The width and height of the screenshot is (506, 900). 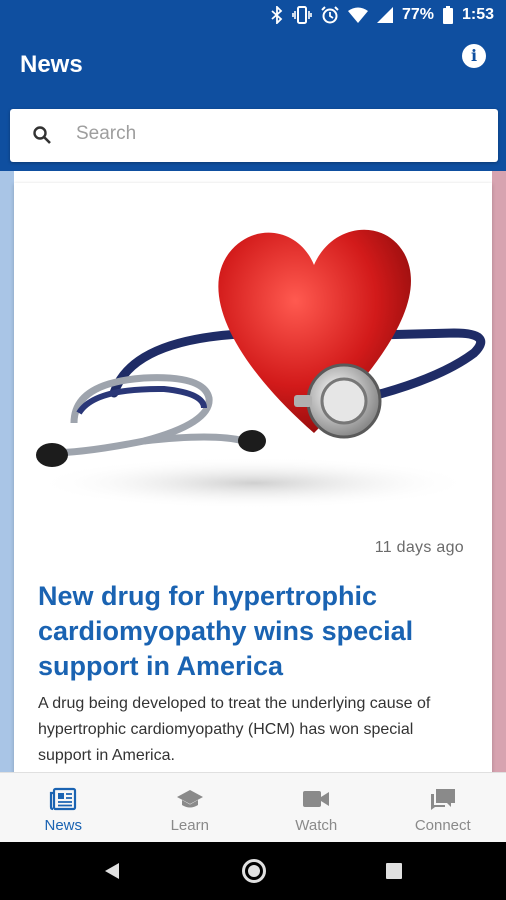 I want to click on search-box, so click(x=254, y=135).